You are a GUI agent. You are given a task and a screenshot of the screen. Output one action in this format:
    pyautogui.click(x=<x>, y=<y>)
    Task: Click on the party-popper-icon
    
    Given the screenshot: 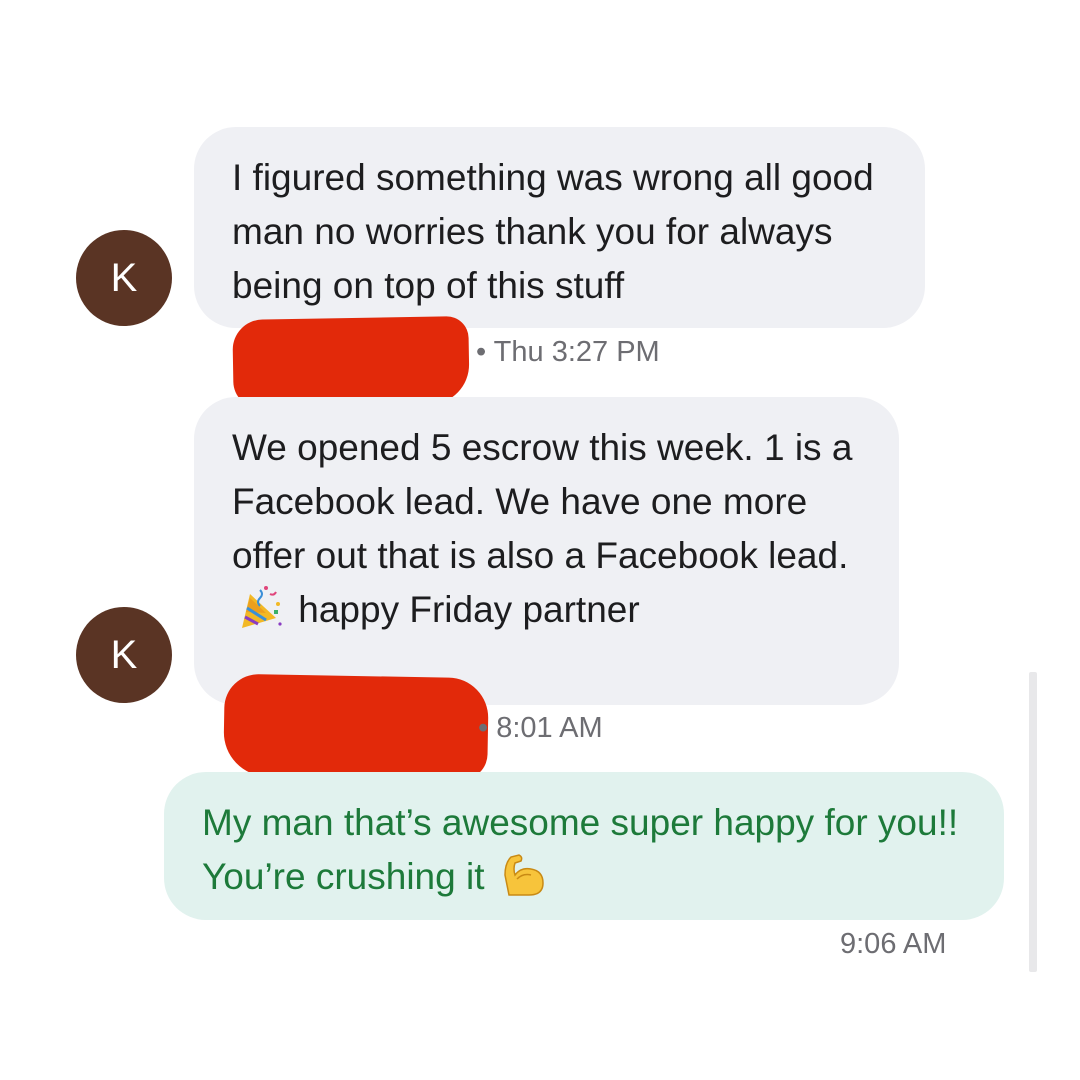 What is the action you would take?
    pyautogui.click(x=260, y=608)
    